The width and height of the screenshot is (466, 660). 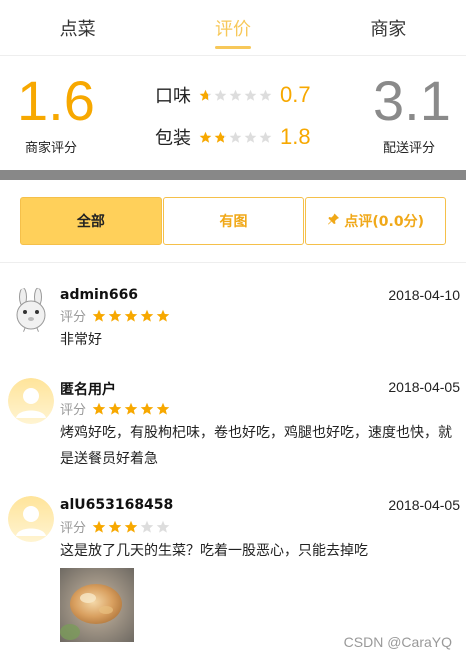 What do you see at coordinates (388, 27) in the screenshot?
I see `tab-merchant: 商家` at bounding box center [388, 27].